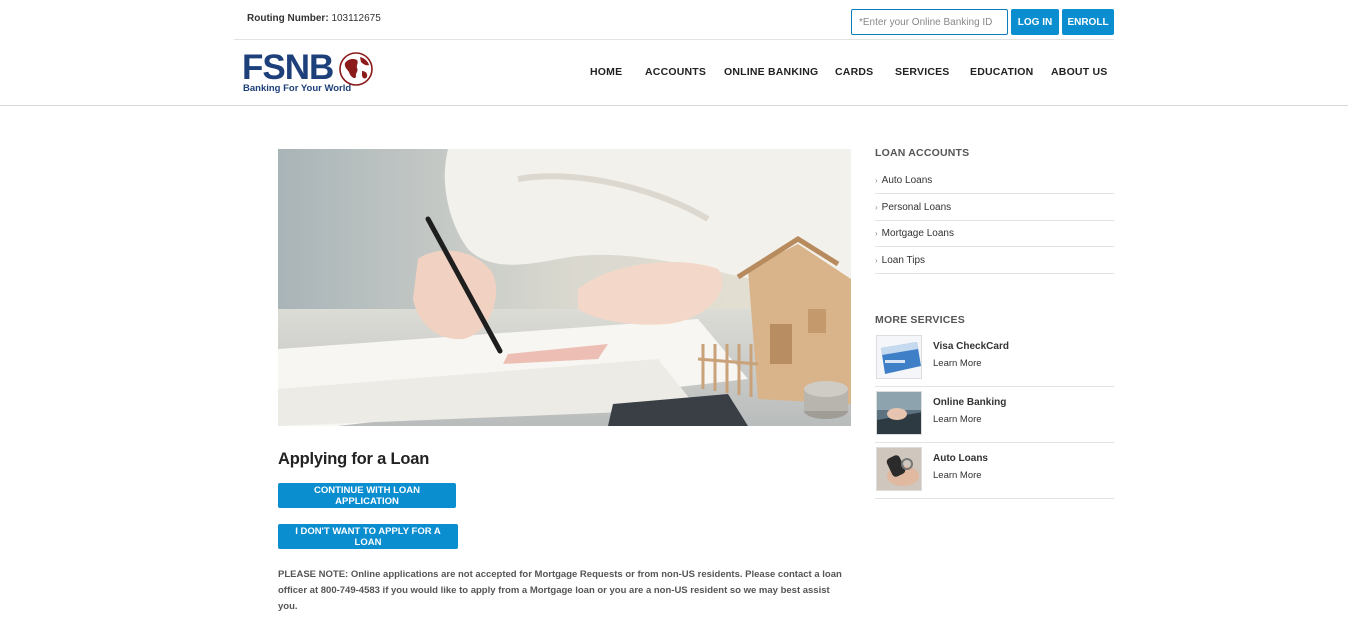 This screenshot has width=1348, height=632. What do you see at coordinates (994, 233) in the screenshot?
I see `sidebar-link-mortgage-loans: › Mortgage Loans` at bounding box center [994, 233].